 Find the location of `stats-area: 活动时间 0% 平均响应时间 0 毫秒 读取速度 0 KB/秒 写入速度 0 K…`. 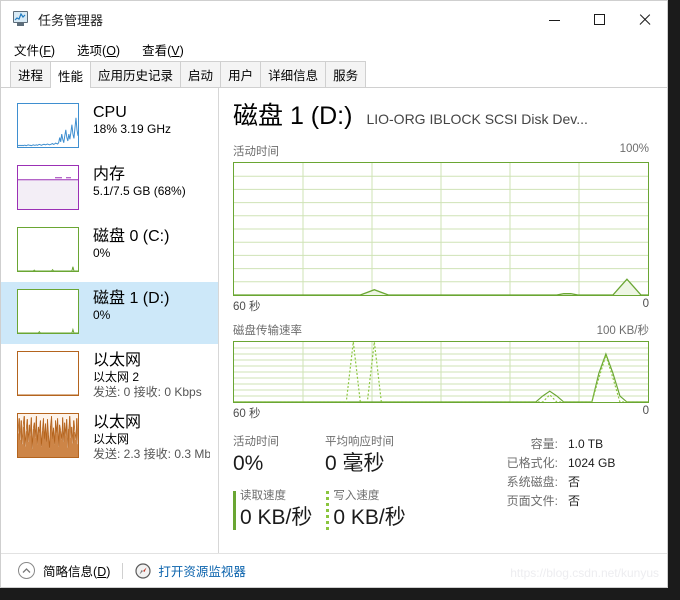

stats-area: 活动时间 0% 平均响应时间 0 毫秒 读取速度 0 KB/秒 写入速度 0 K… is located at coordinates (441, 483).